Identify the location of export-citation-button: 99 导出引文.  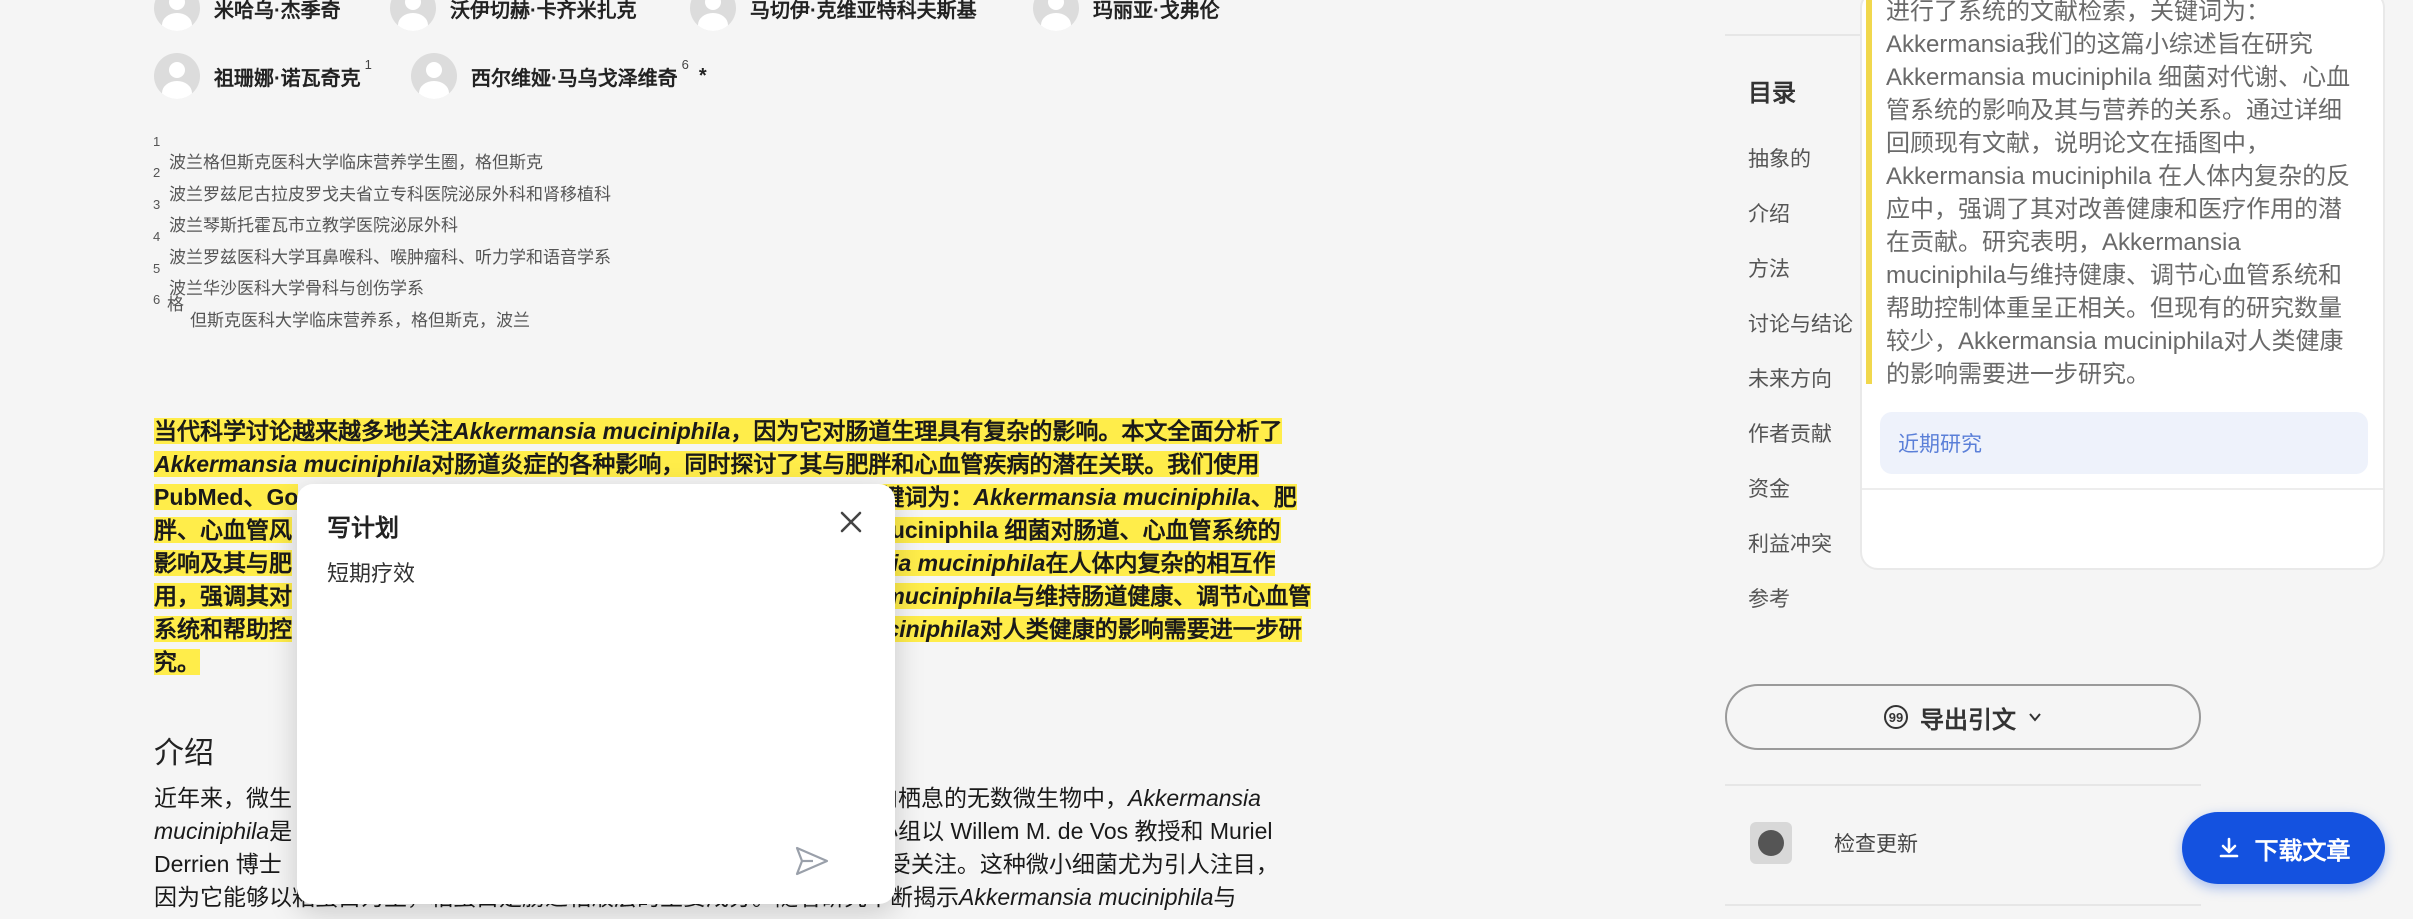
(1963, 717).